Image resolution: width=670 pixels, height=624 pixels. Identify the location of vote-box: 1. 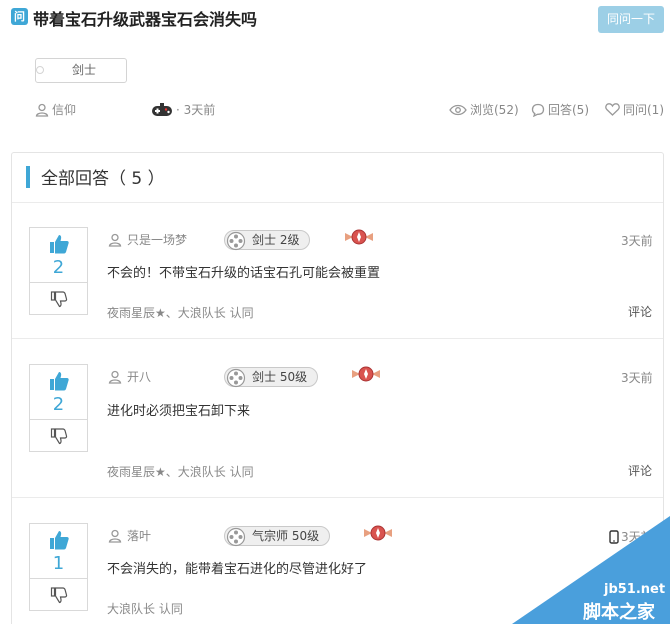
(58, 567).